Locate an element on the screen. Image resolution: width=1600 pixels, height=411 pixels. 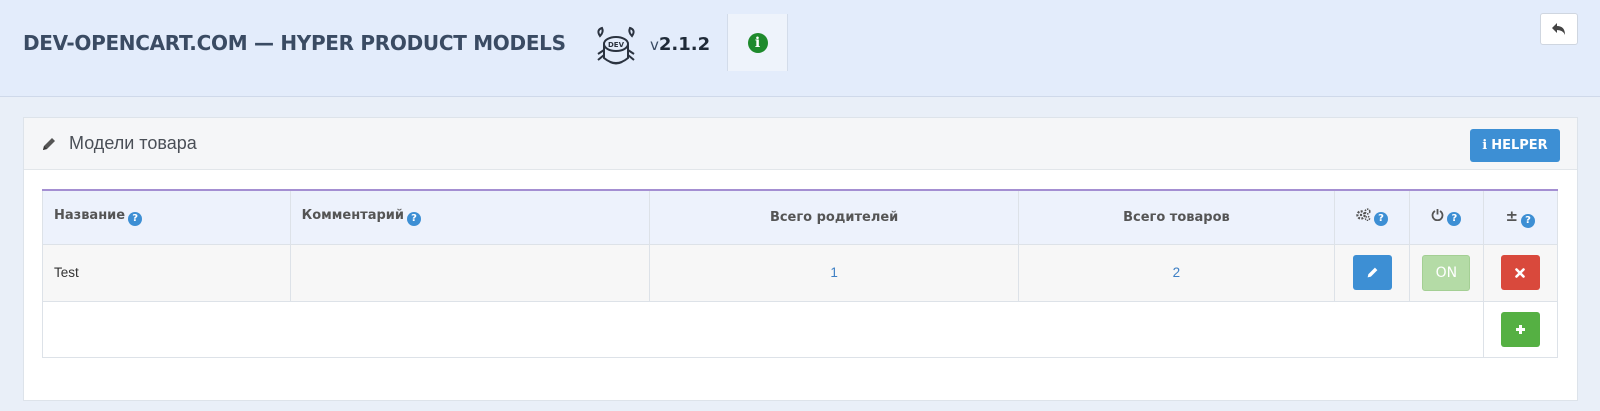
info-button: i is located at coordinates (757, 42).